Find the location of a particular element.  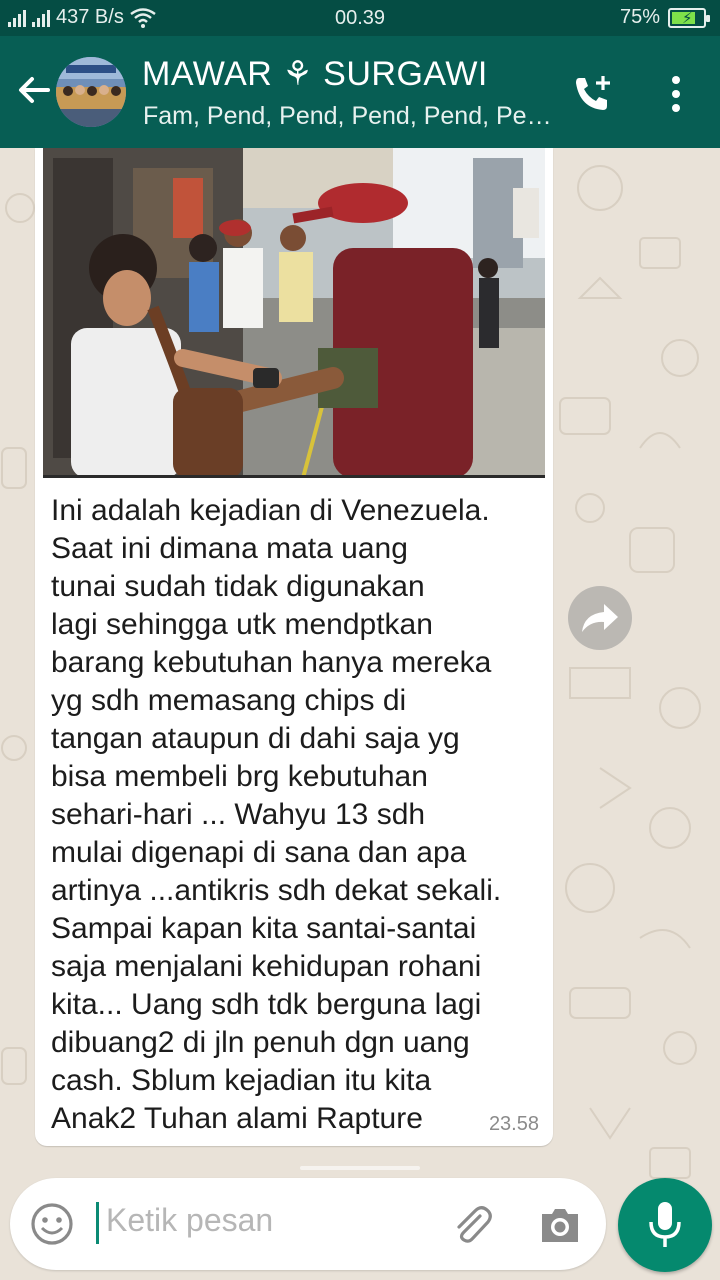

status-bar: 437 B/s 00.39 75% ⚡ is located at coordinates (360, 18).